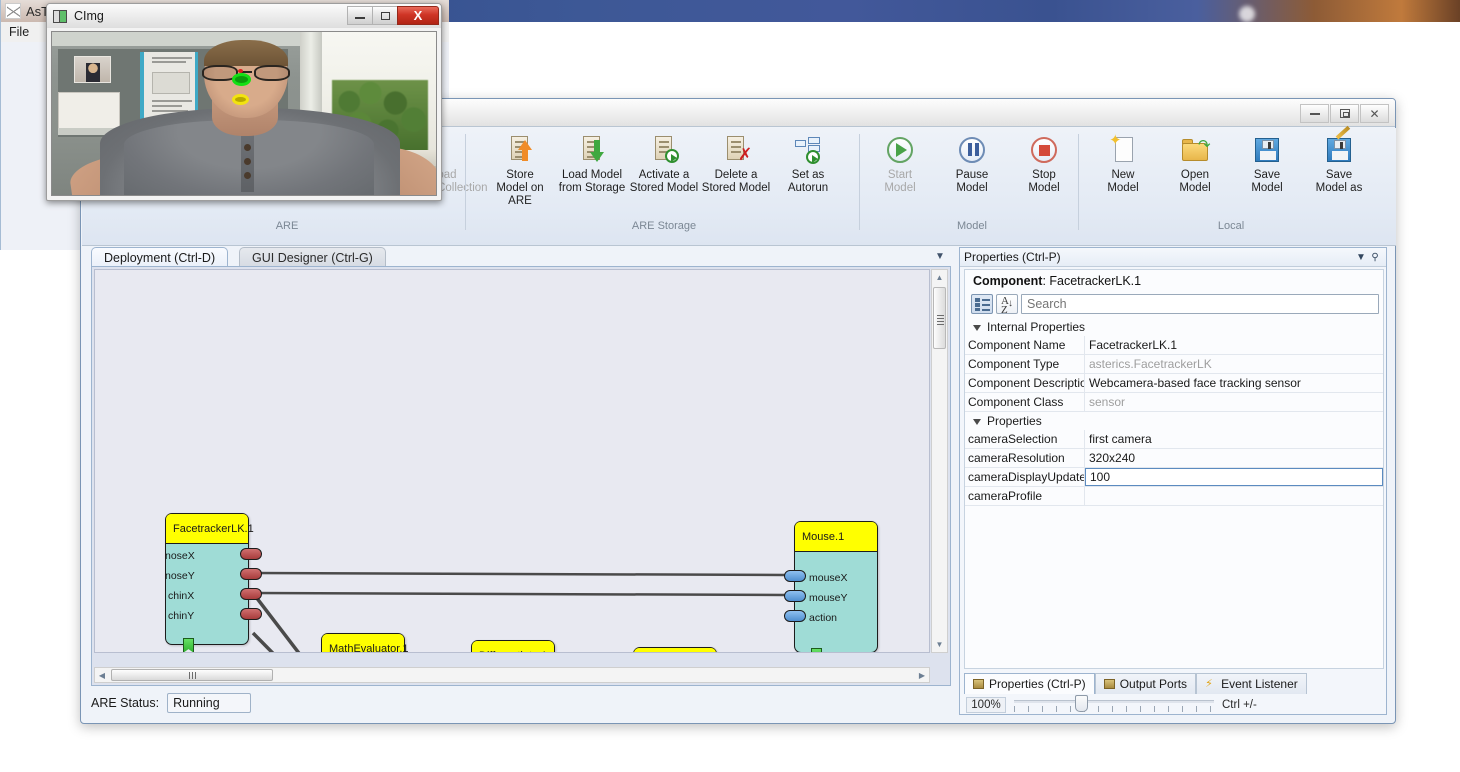  I want to click on tab-output-ports-label: Output Ports, so click(1153, 684).